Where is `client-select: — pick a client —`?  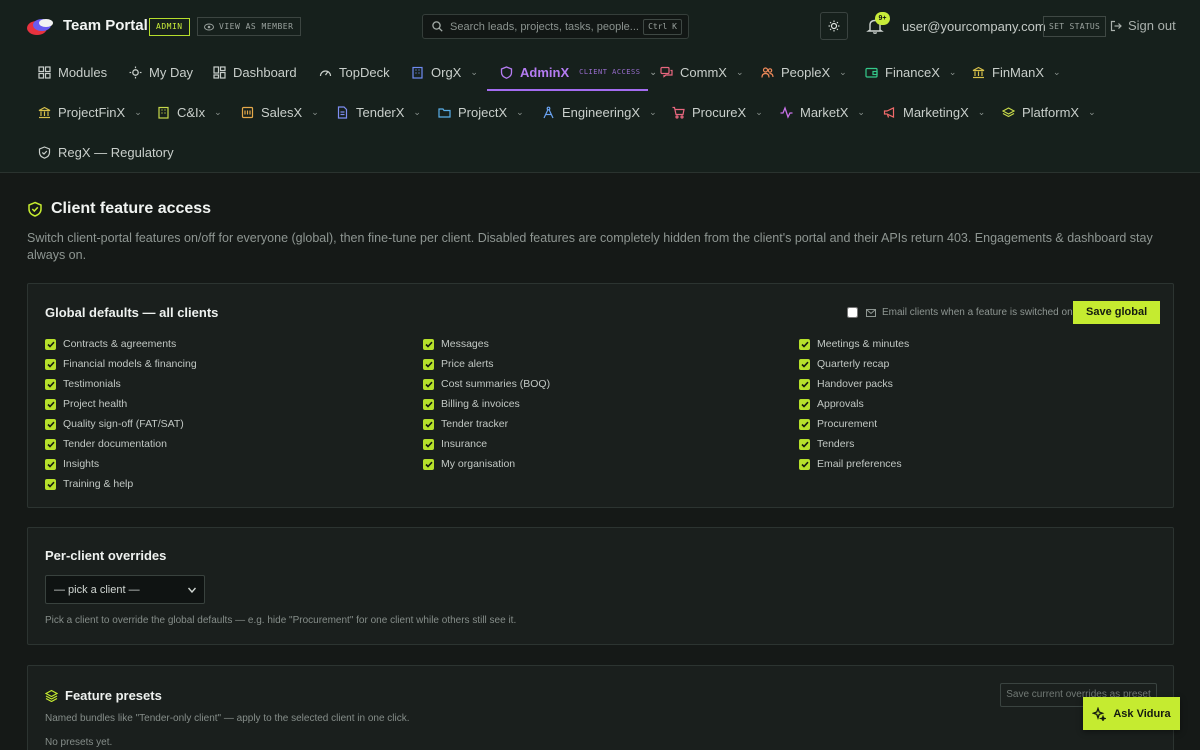
client-select: — pick a client — is located at coordinates (125, 589).